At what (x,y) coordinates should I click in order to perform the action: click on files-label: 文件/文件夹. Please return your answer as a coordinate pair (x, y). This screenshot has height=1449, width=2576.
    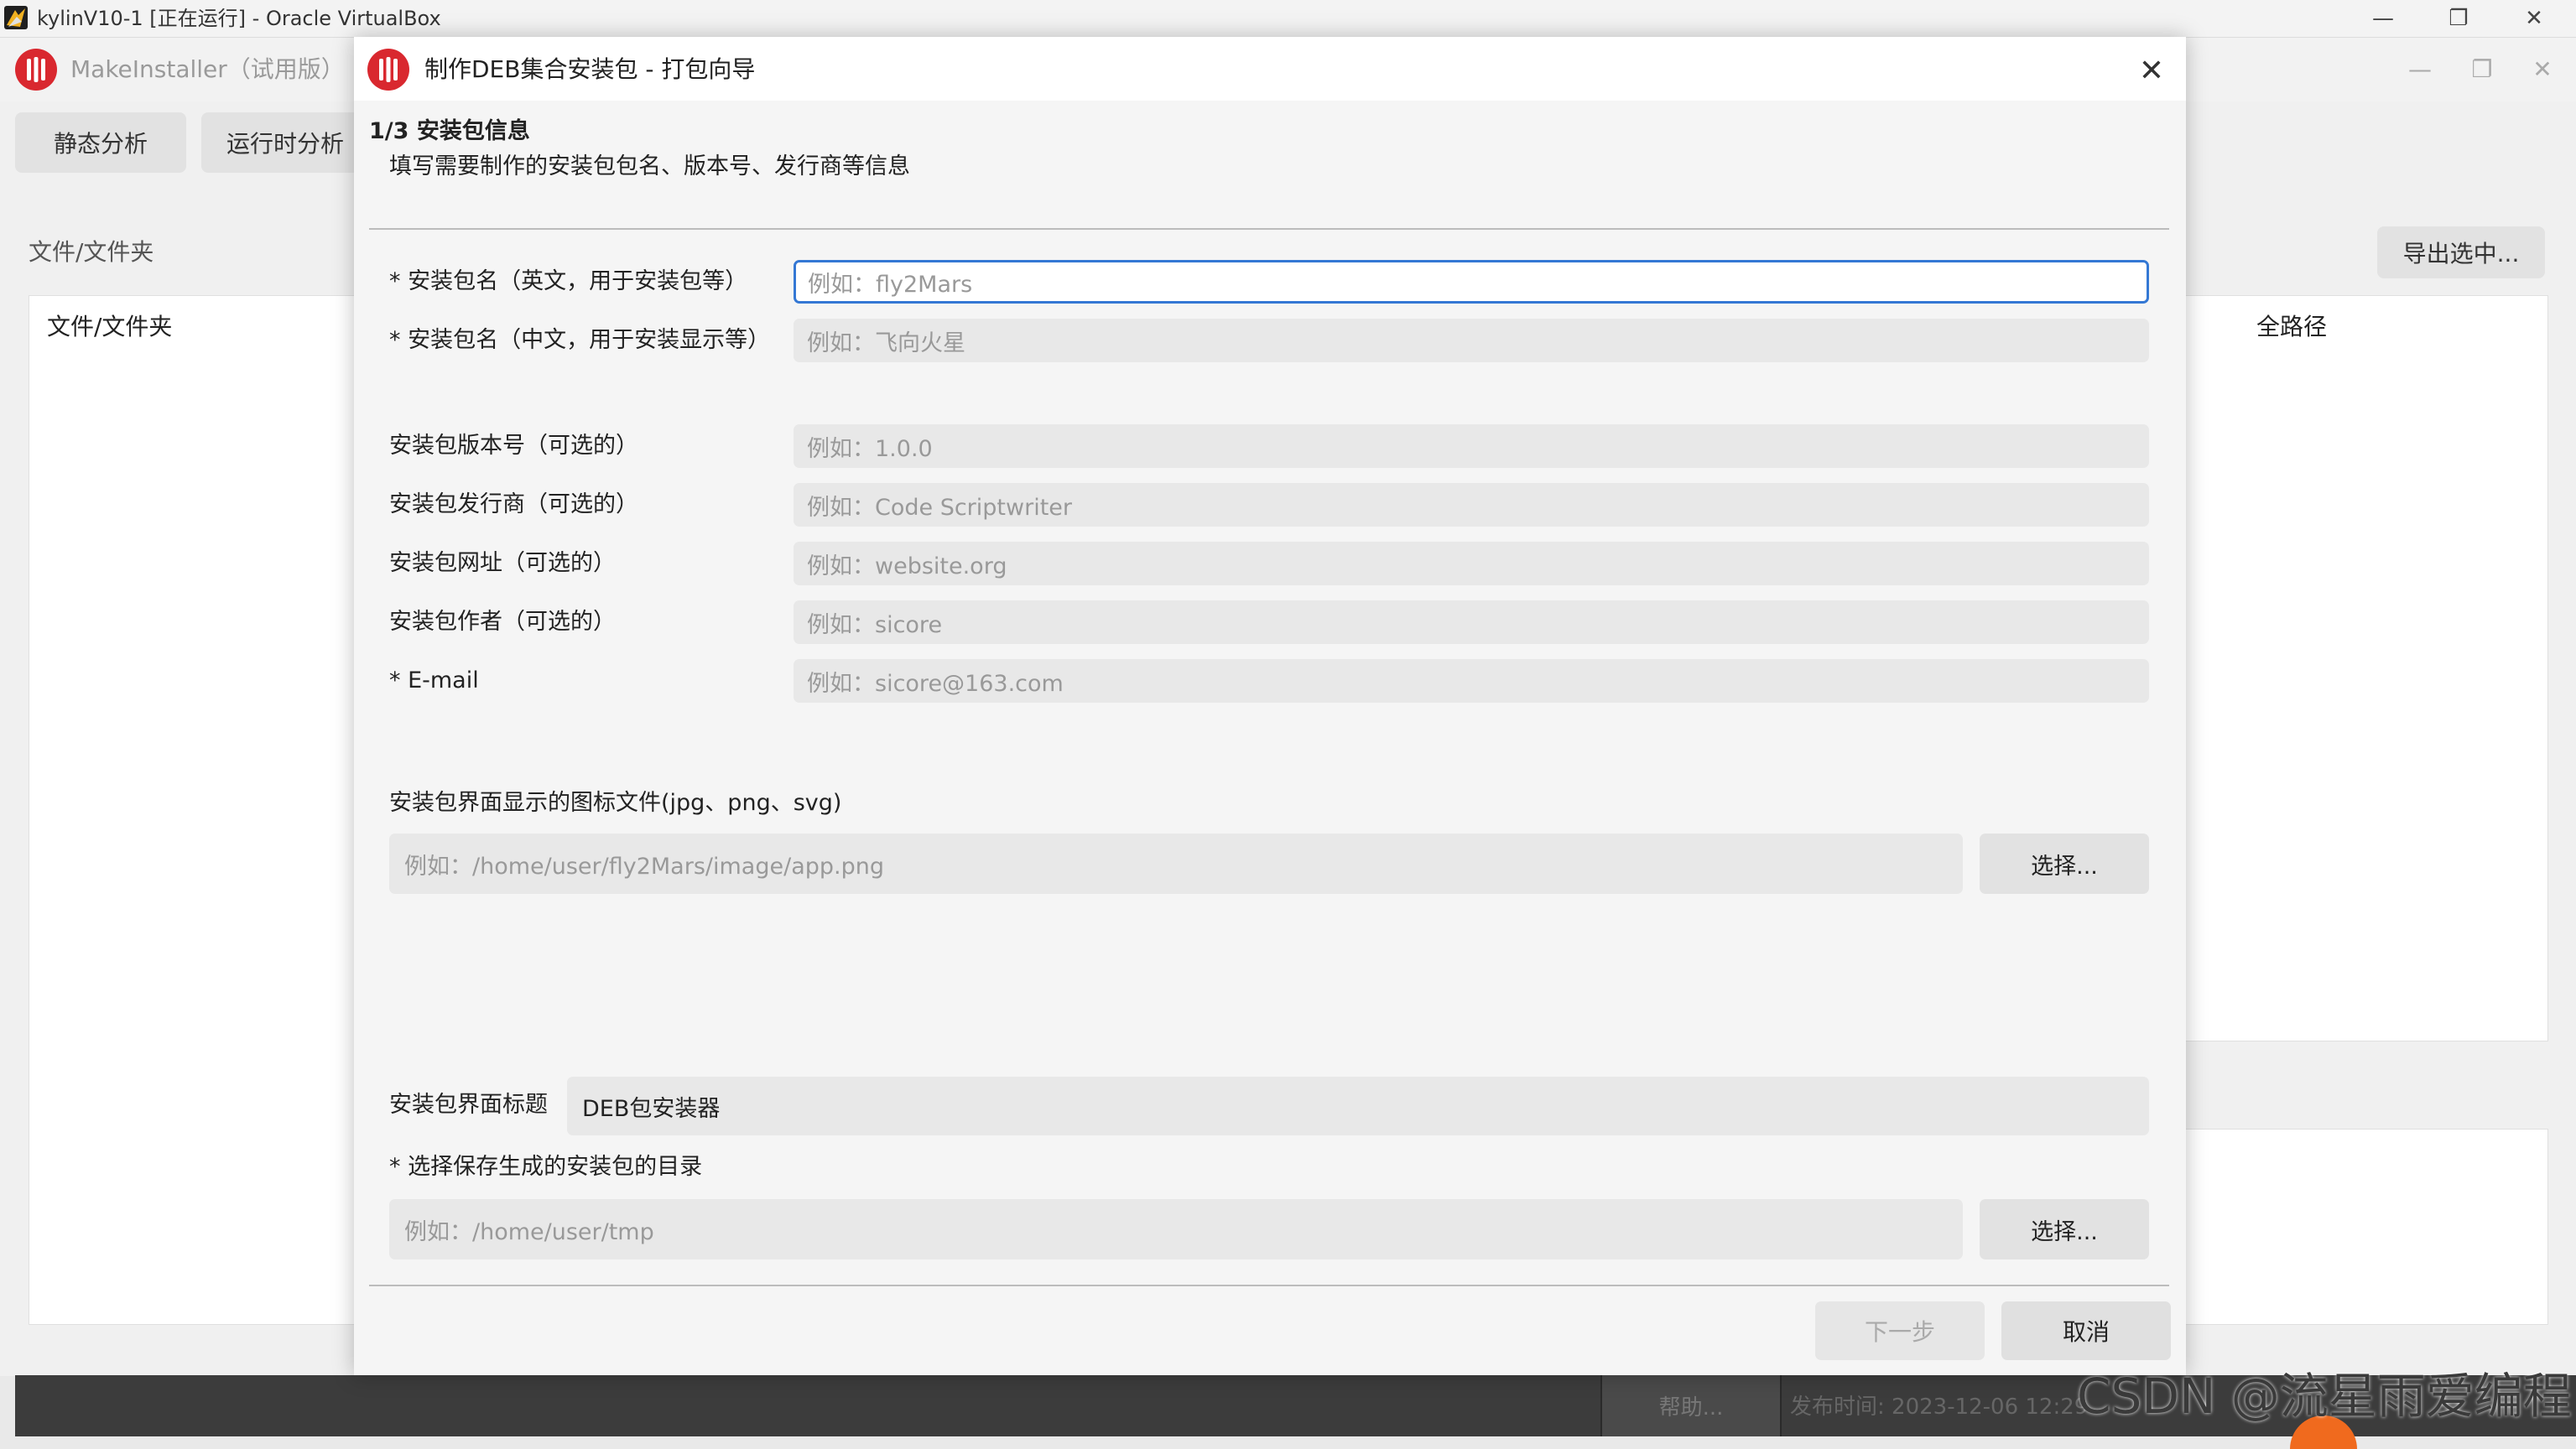
    Looking at the image, I should click on (91, 252).